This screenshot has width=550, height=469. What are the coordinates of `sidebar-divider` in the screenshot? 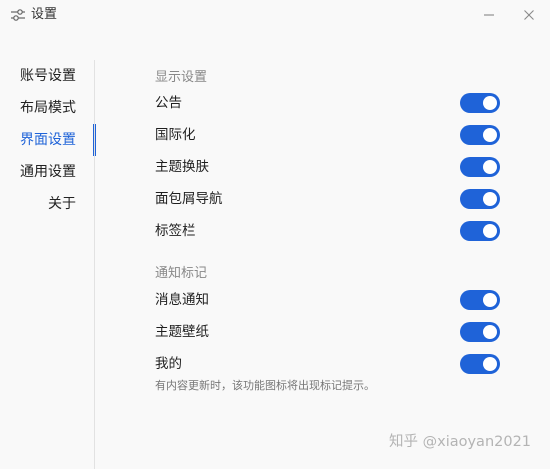 It's located at (94, 264).